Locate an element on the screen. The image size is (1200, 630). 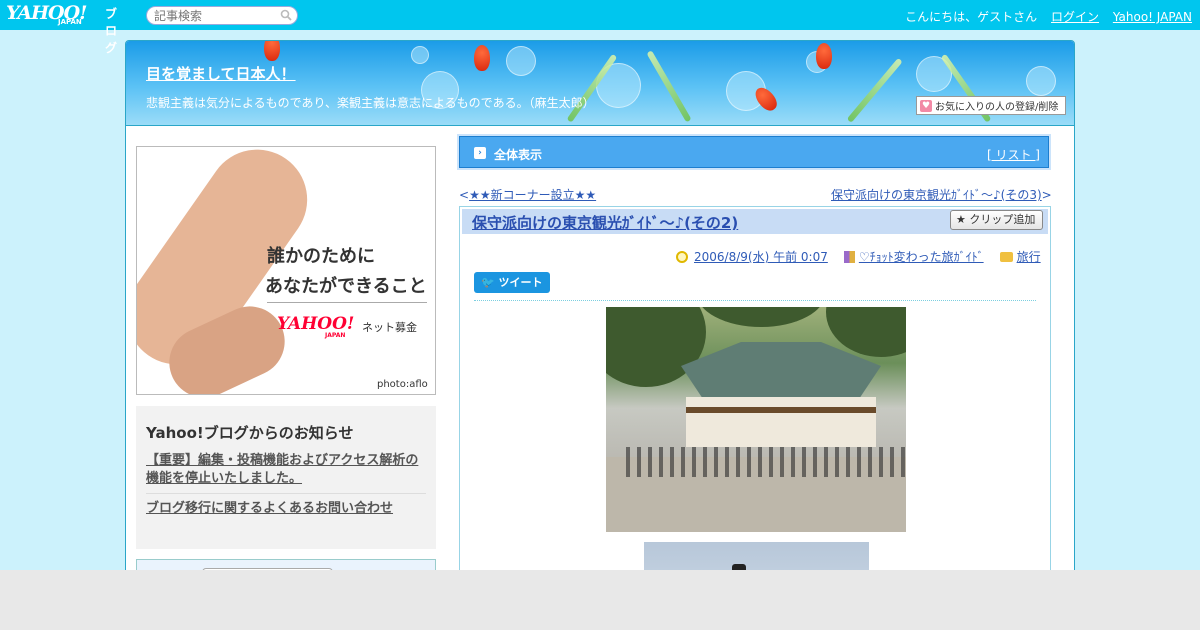
ad-line-2: あなたができること is located at coordinates (346, 286).